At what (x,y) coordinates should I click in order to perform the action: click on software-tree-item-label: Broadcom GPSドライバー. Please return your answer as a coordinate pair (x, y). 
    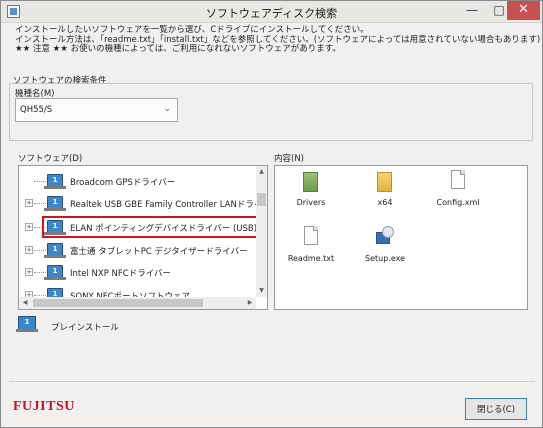
    Looking at the image, I should click on (123, 183).